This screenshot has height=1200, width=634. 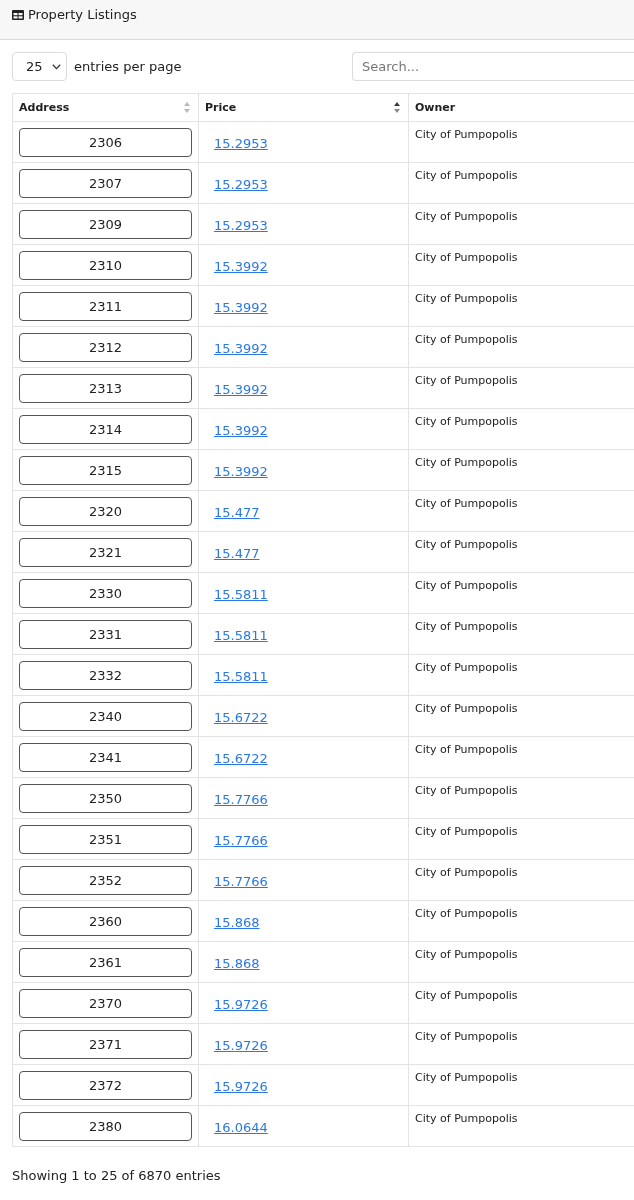 I want to click on column-header: Price, so click(x=221, y=107).